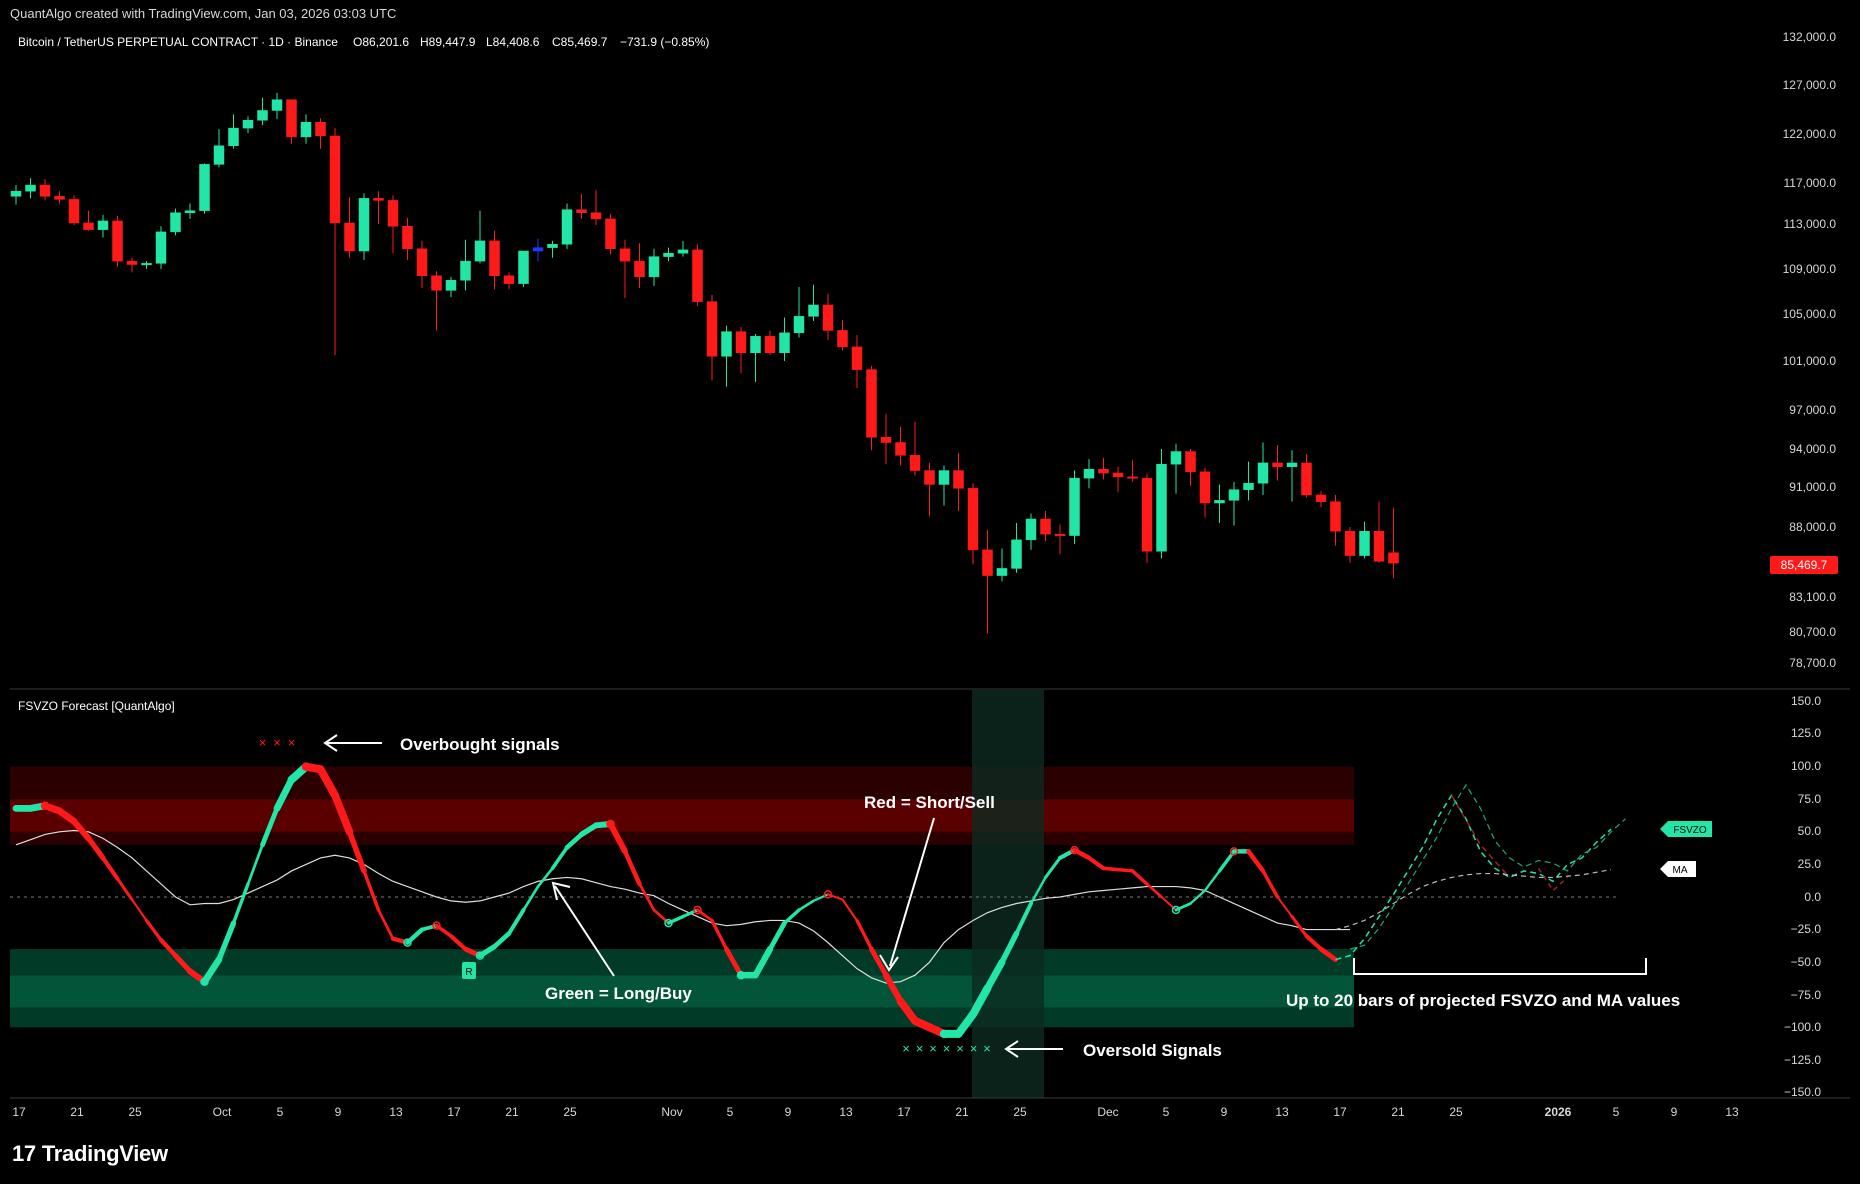  What do you see at coordinates (929, 802) in the screenshot?
I see `red-short-label: Red = Short/Sell` at bounding box center [929, 802].